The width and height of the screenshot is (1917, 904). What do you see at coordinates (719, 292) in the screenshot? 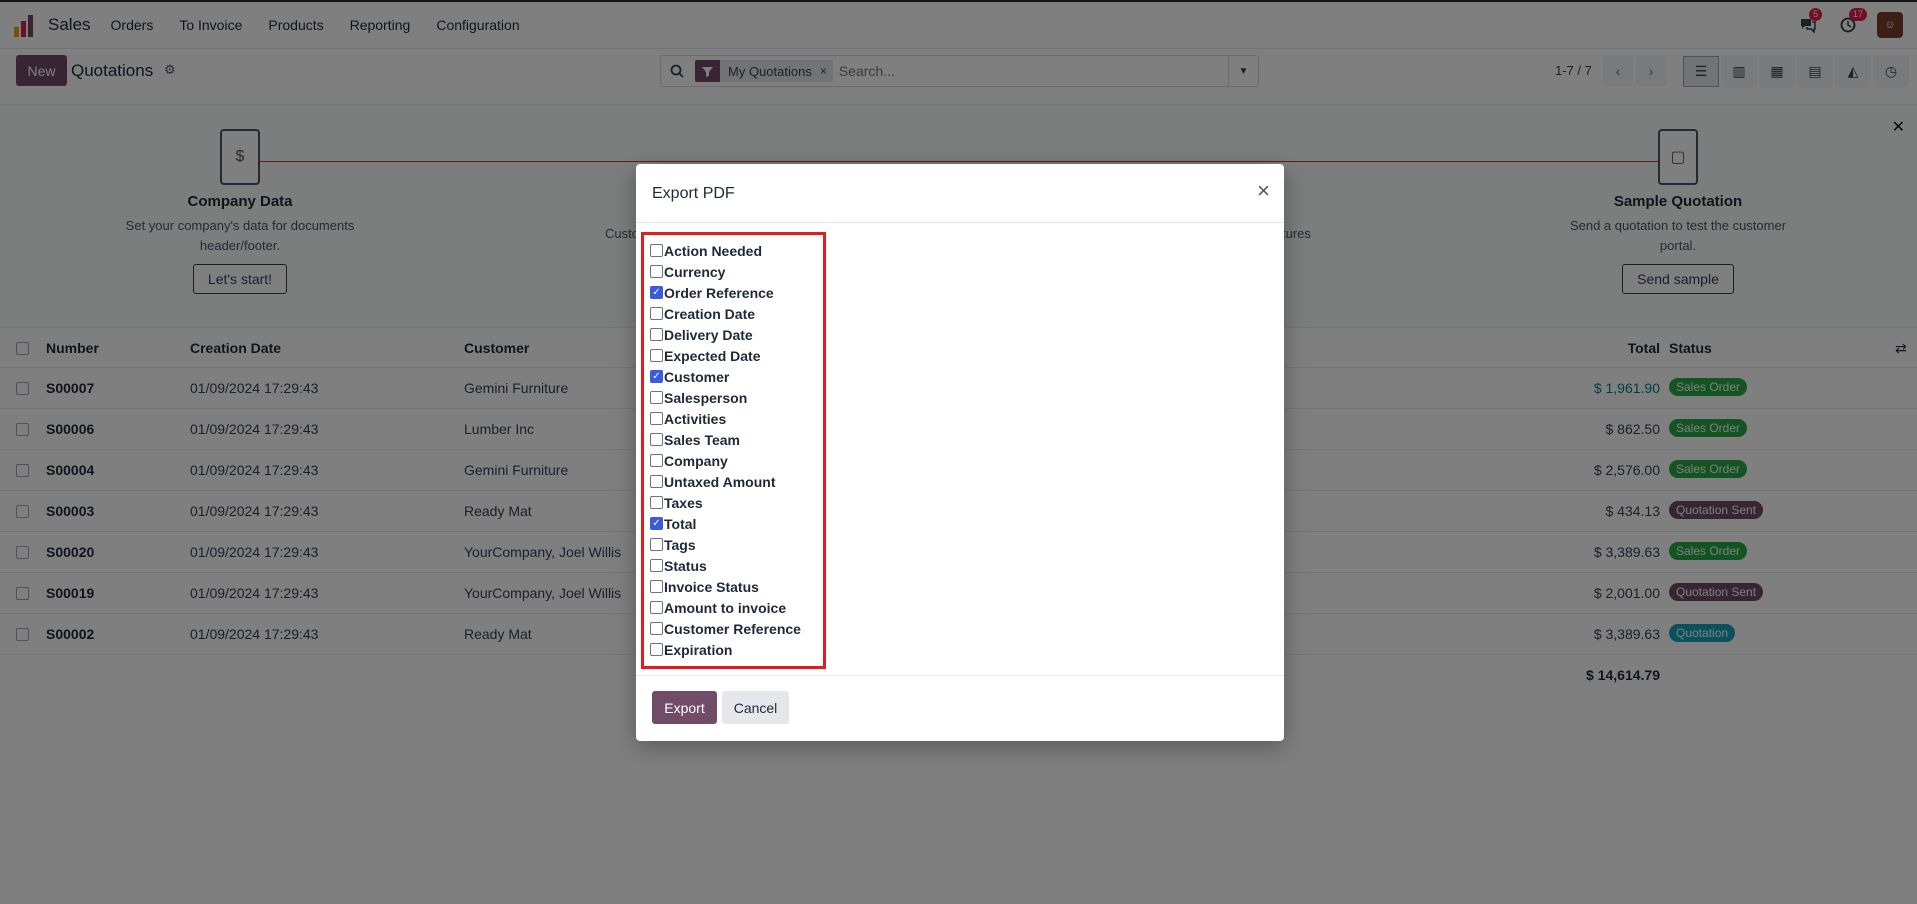
I see `field-label: Order Reference` at bounding box center [719, 292].